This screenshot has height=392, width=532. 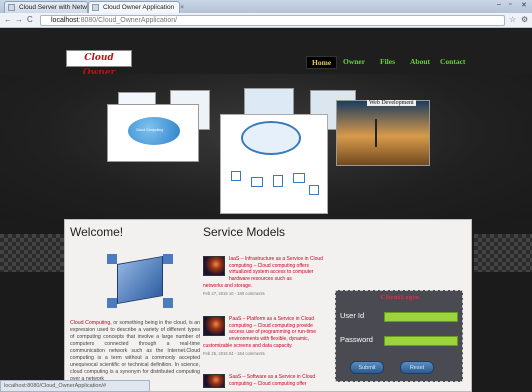 What do you see at coordinates (8, 19) in the screenshot?
I see `back-icon: ←` at bounding box center [8, 19].